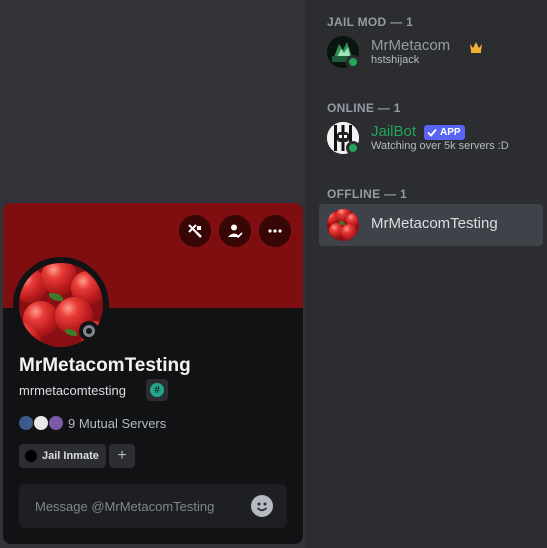 This screenshot has height=548, width=547. I want to click on mutual-servers-row: 9 Mutual Servers, so click(92, 423).